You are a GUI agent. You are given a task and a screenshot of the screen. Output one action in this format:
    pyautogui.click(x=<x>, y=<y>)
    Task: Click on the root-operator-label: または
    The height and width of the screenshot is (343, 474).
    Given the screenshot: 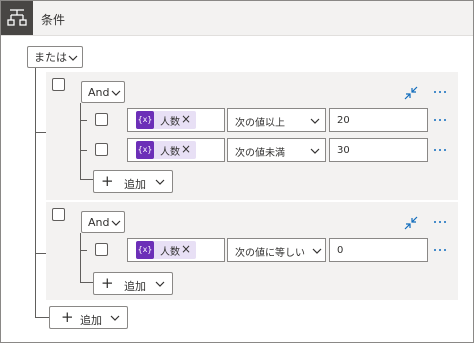 What is the action you would take?
    pyautogui.click(x=50, y=57)
    